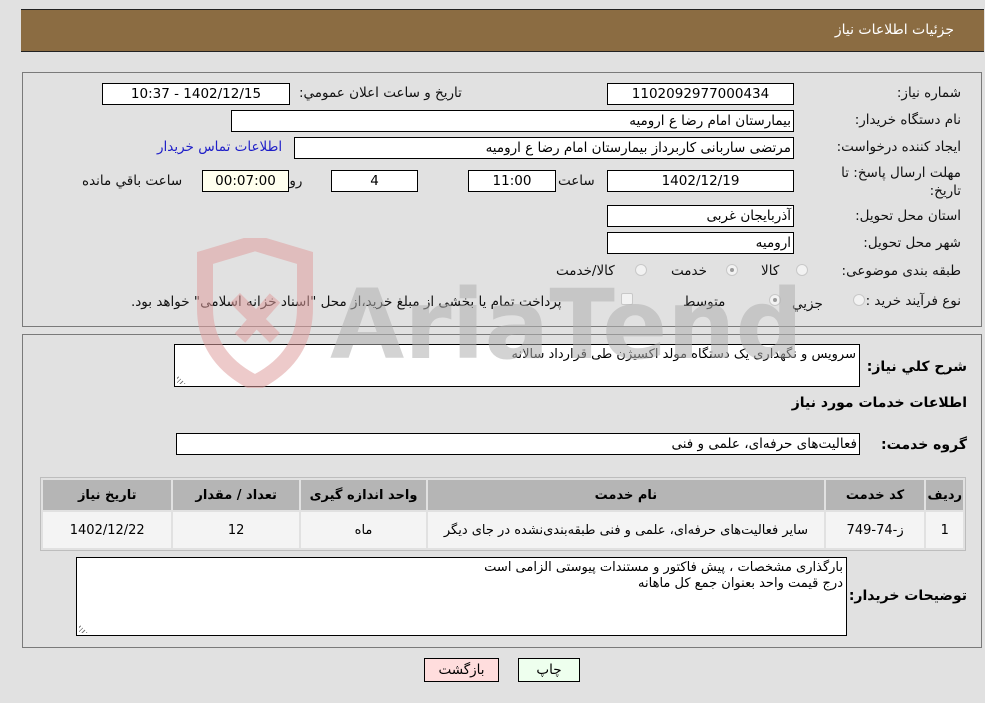 Image resolution: width=985 pixels, height=703 pixels. I want to click on announce-datetime-label: تاریخ و ساعت اعلان عمومي:, so click(380, 93).